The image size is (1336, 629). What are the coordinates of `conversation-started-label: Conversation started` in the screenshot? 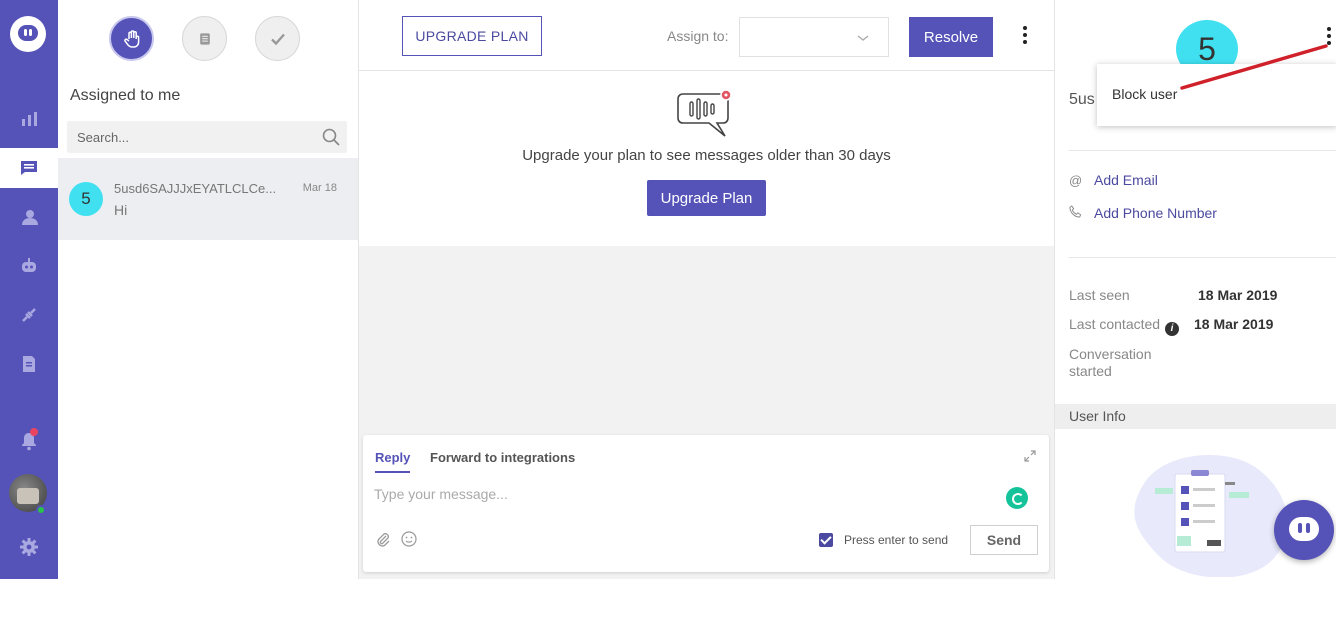 It's located at (1110, 362).